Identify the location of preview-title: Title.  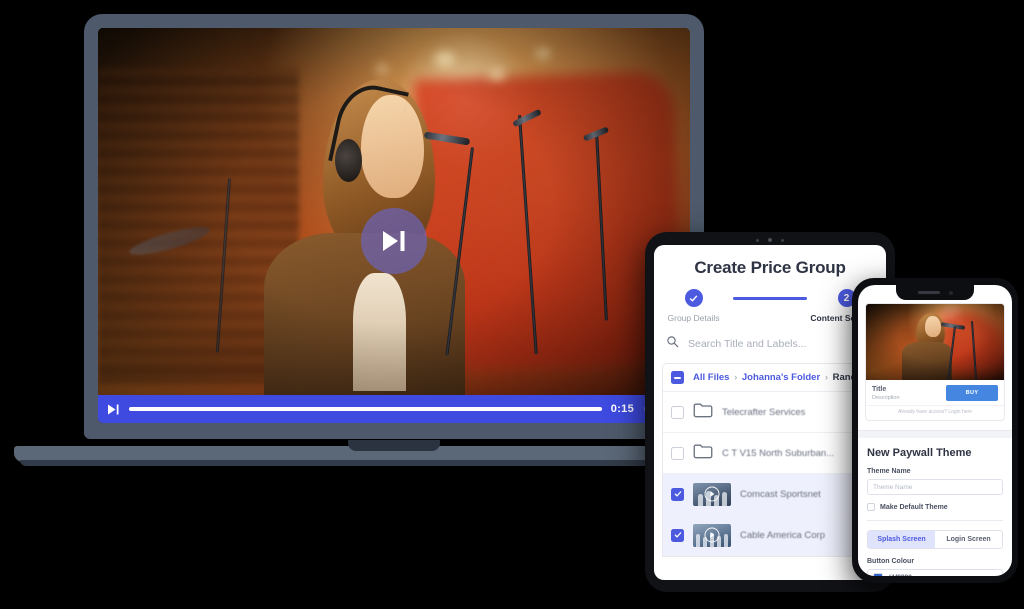
(879, 389).